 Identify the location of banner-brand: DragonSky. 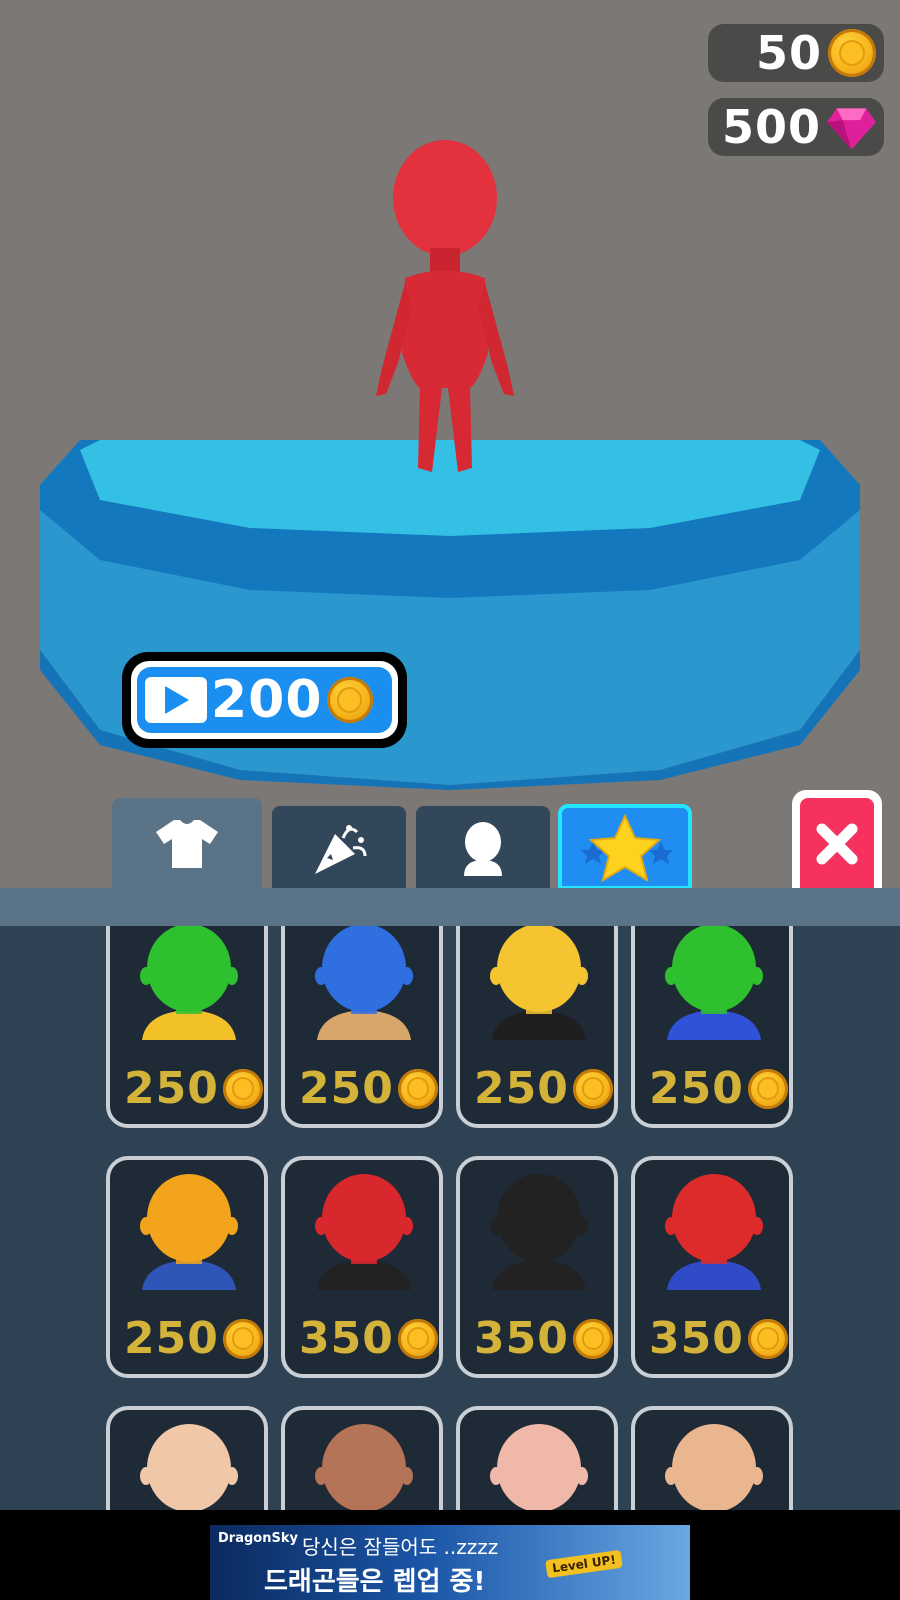
(258, 1538).